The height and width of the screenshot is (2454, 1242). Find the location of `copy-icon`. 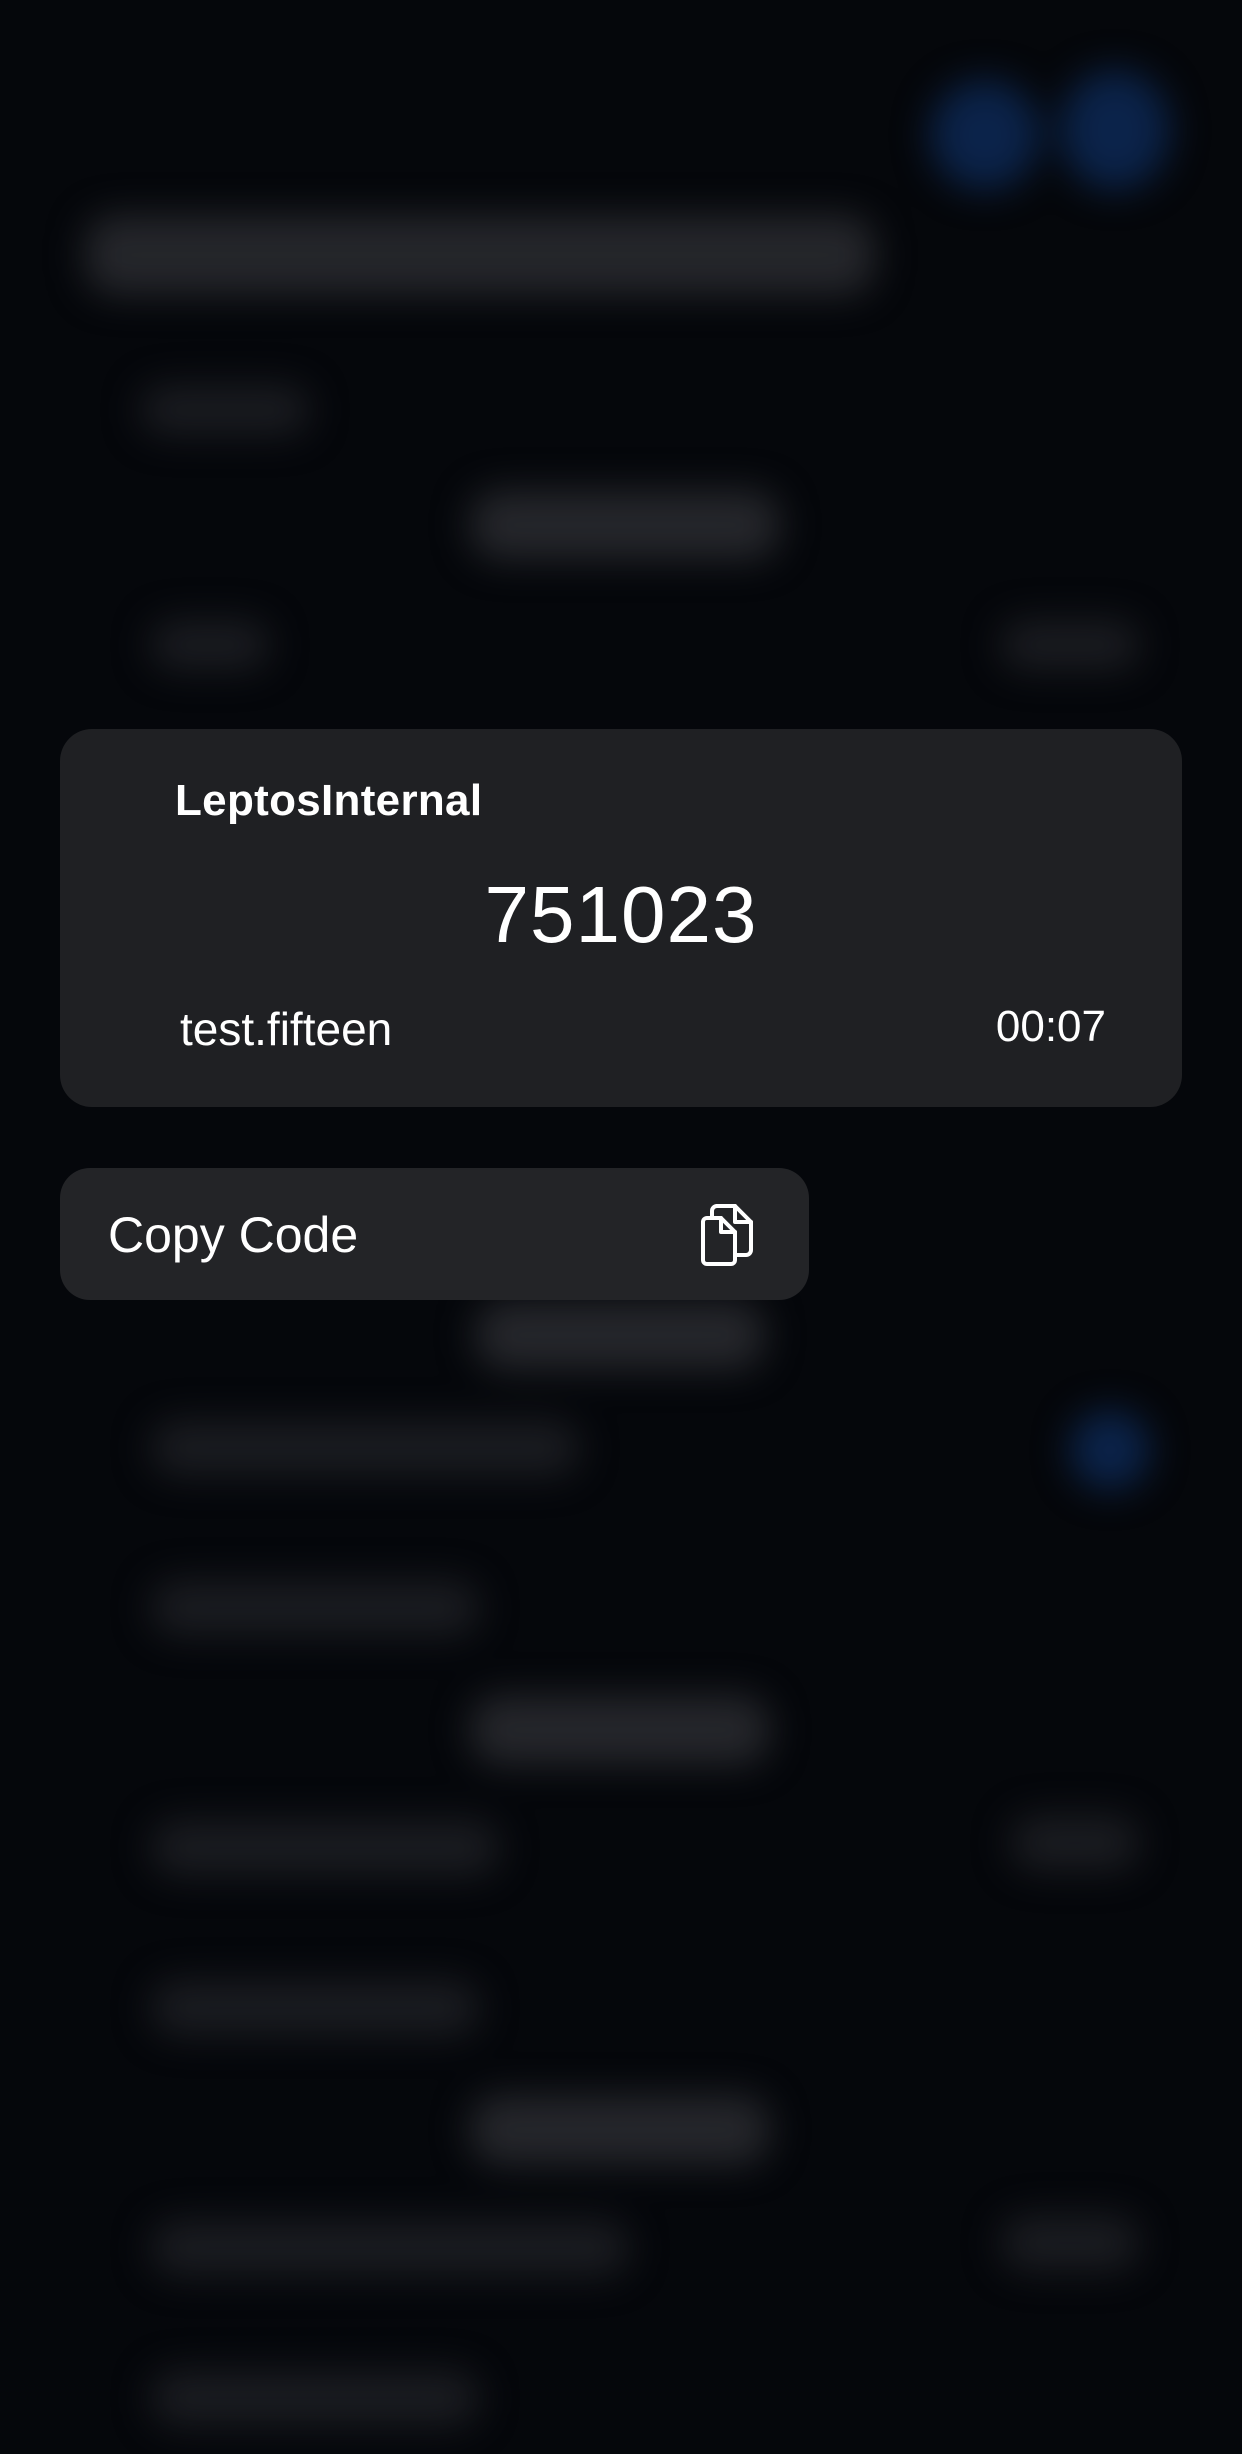

copy-icon is located at coordinates (727, 1235).